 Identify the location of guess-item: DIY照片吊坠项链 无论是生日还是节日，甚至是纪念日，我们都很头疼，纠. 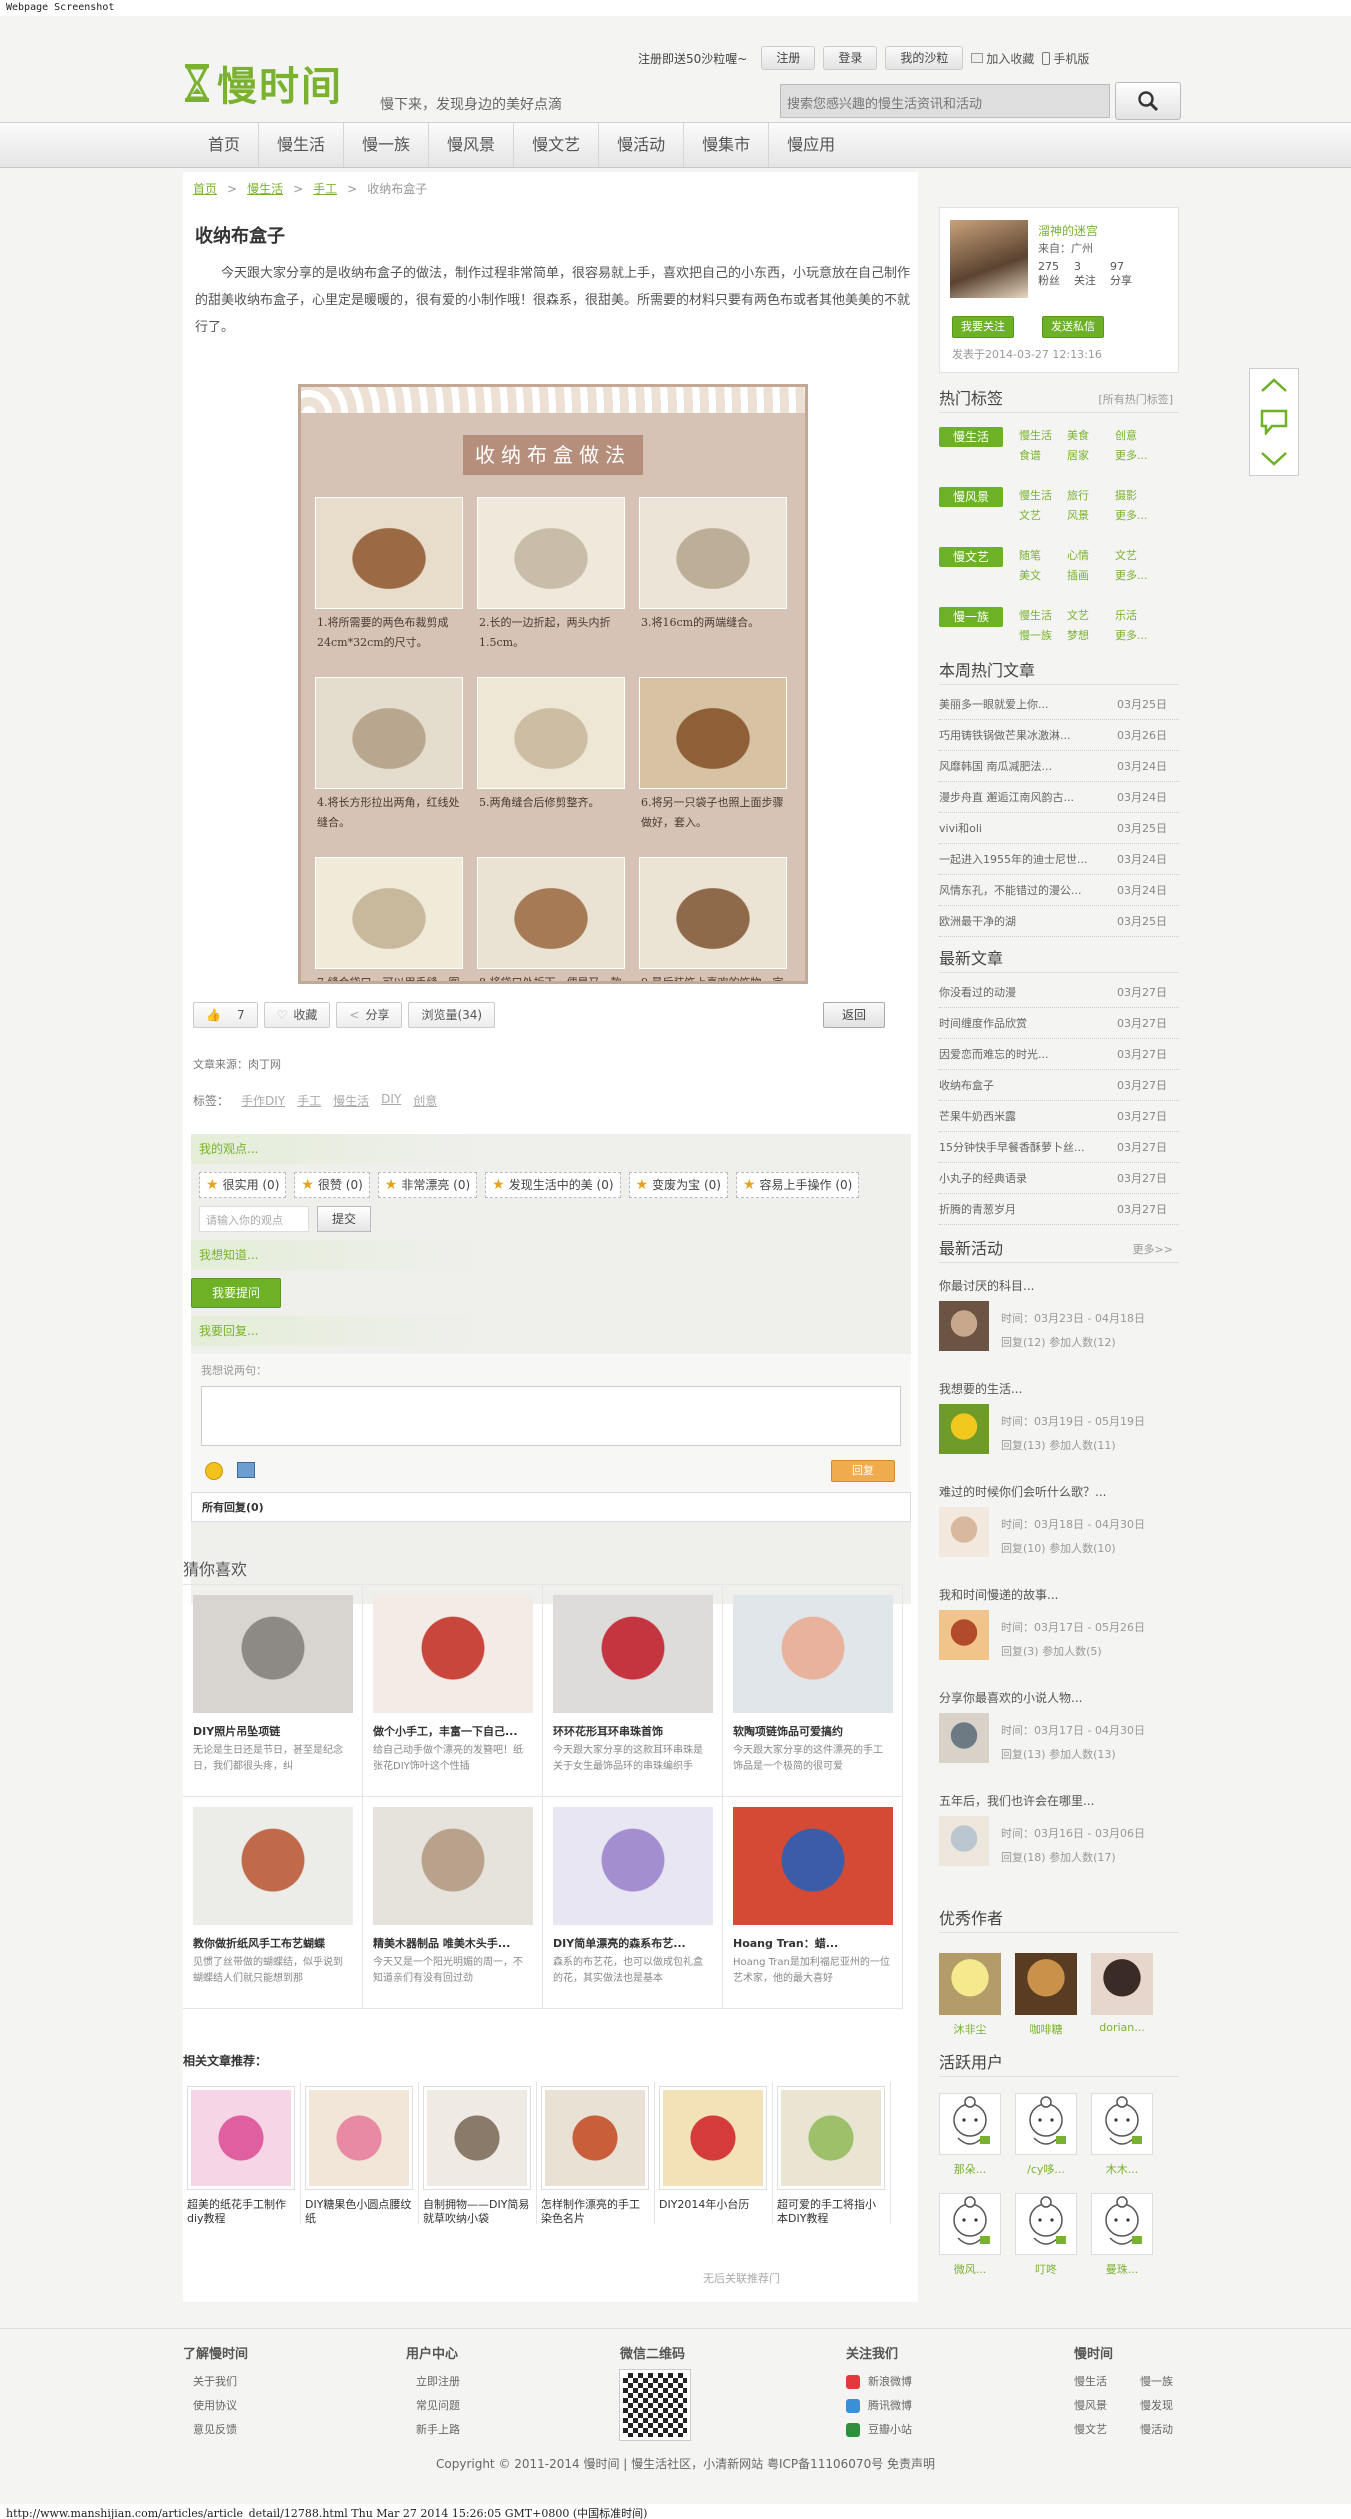
(273, 1691).